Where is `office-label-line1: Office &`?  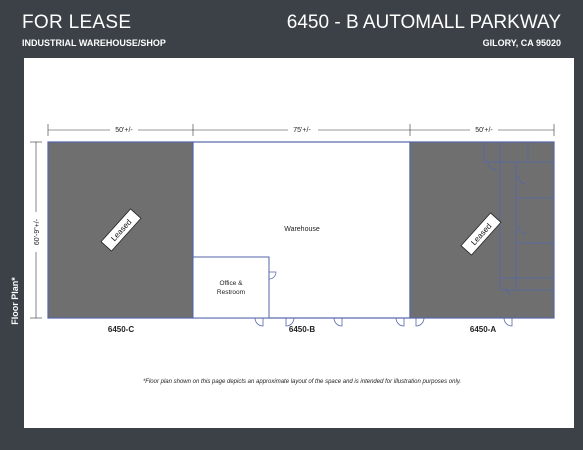 office-label-line1: Office & is located at coordinates (231, 283).